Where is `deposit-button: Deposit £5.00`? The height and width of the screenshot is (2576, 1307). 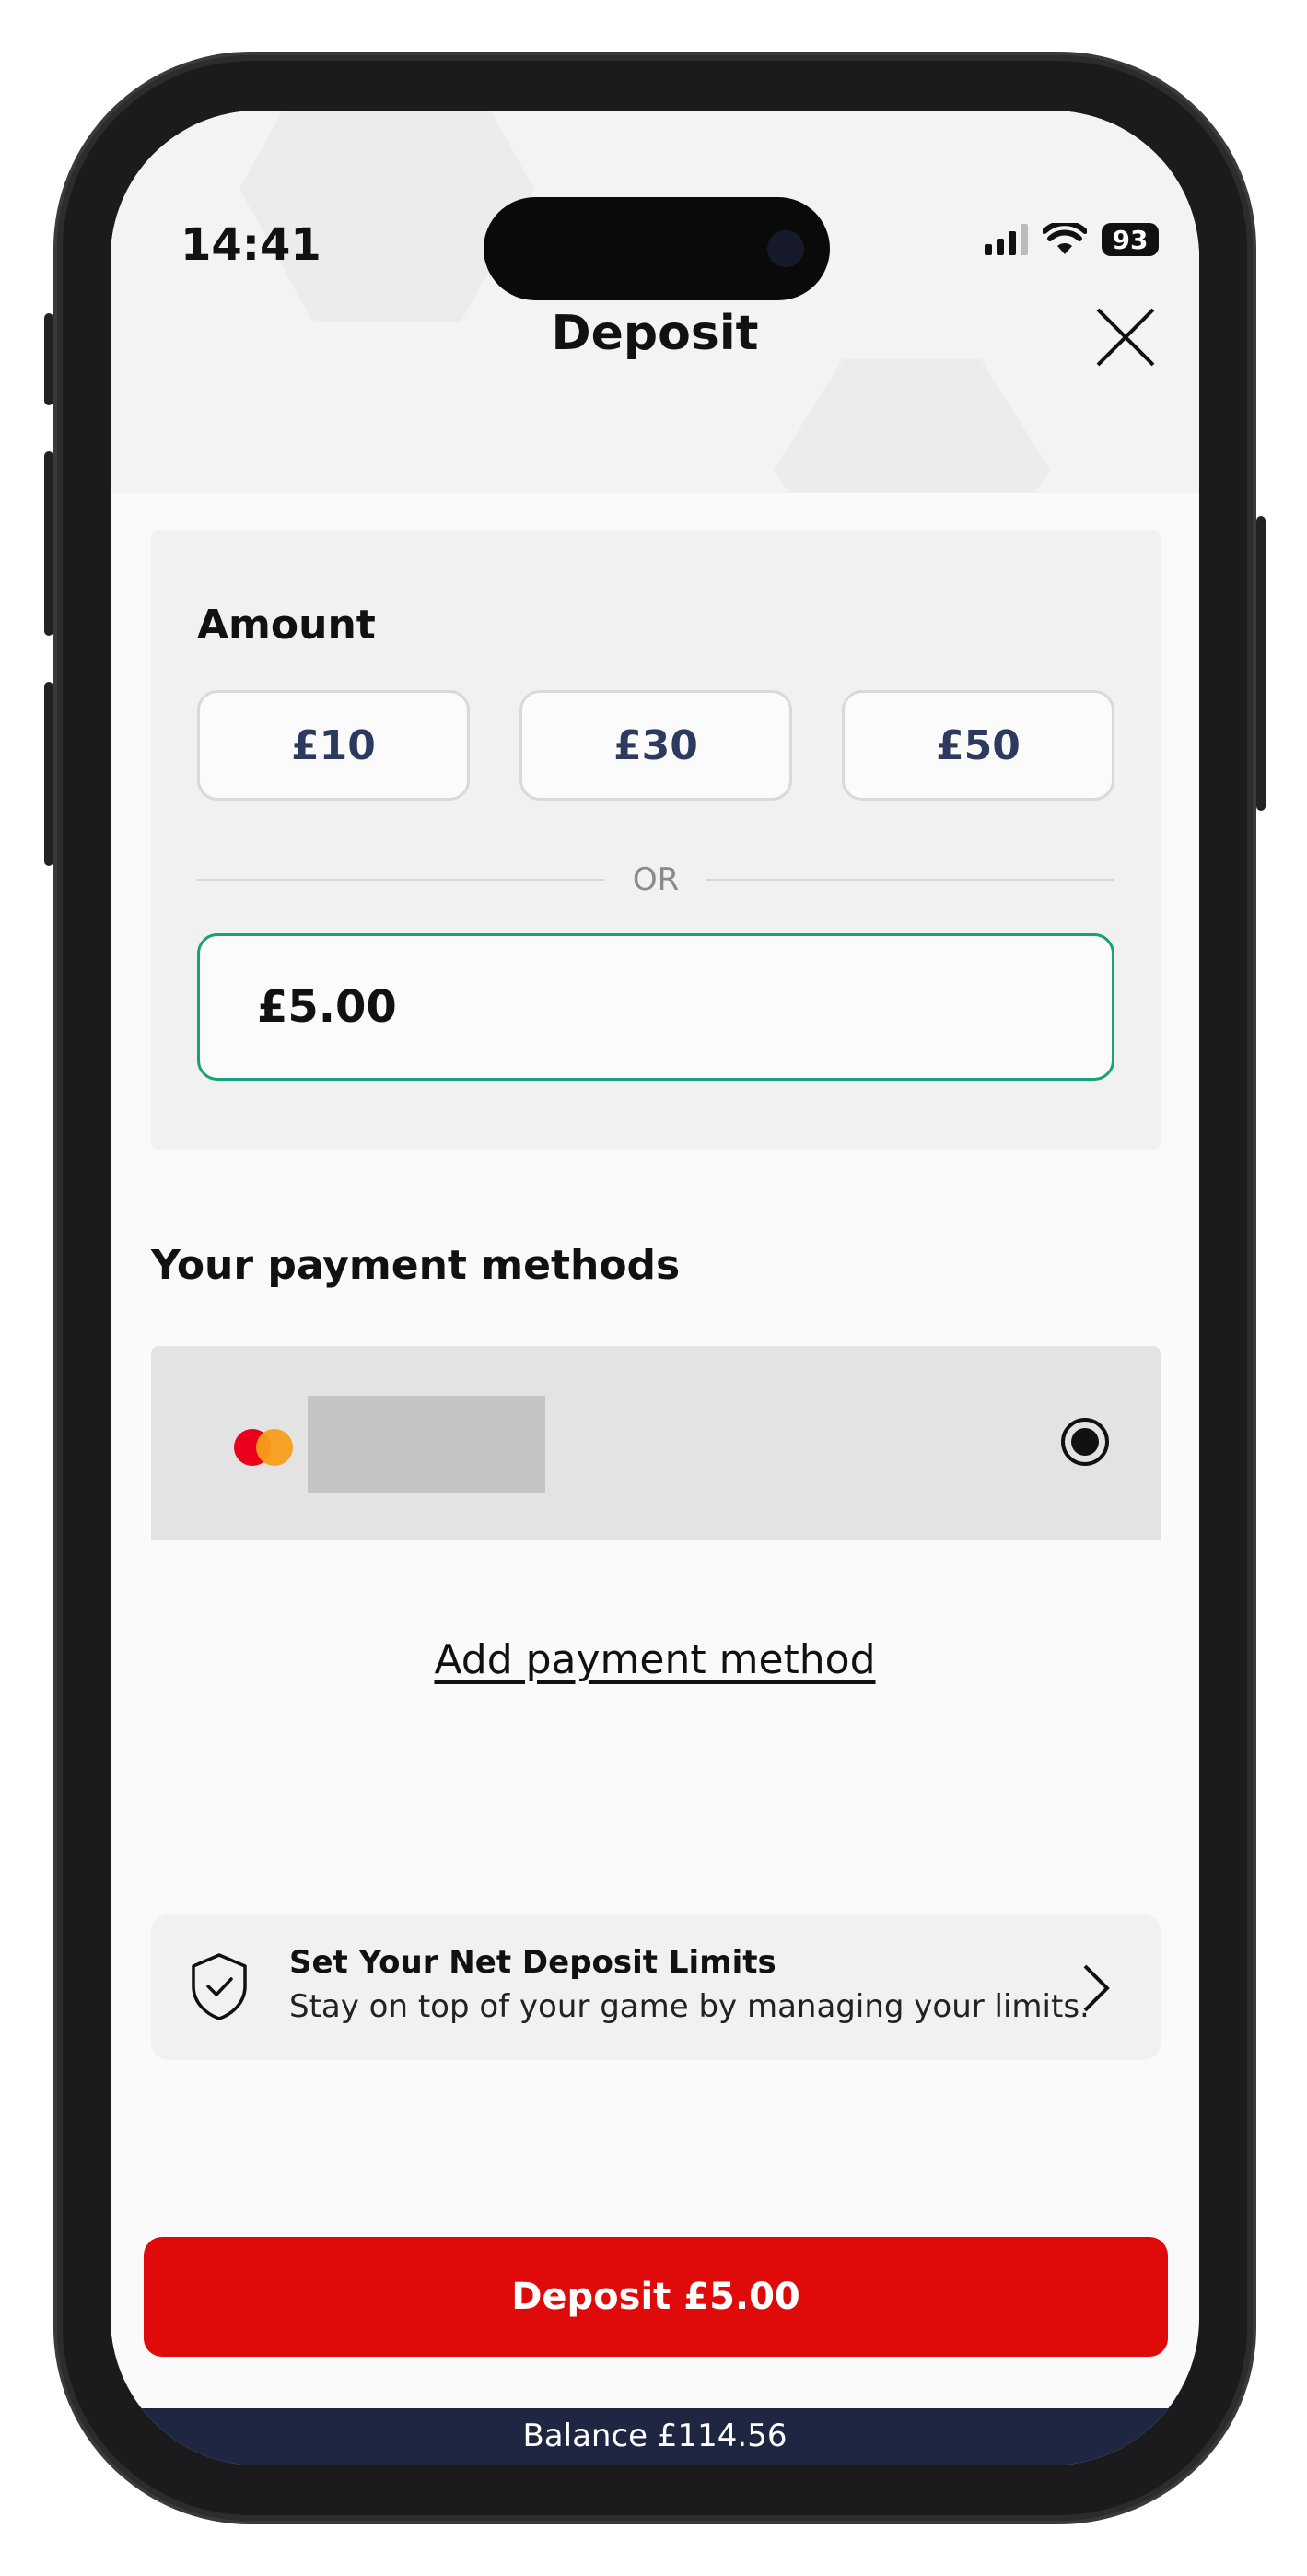
deposit-button: Deposit £5.00 is located at coordinates (656, 2297).